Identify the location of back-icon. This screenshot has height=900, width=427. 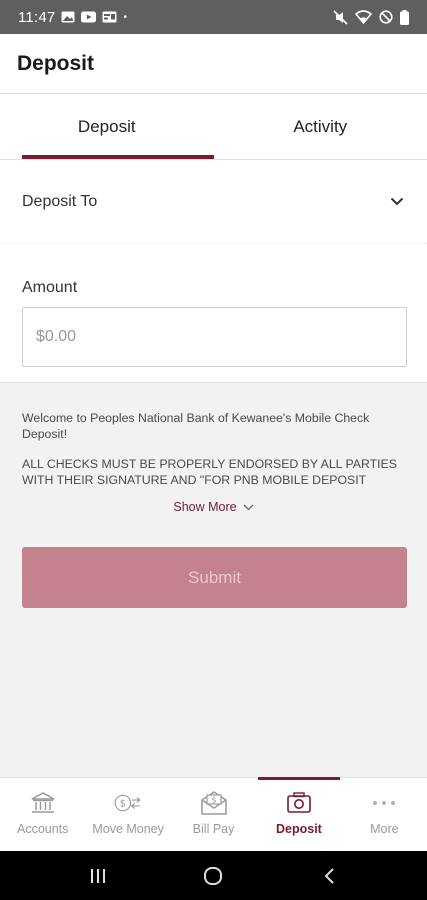
(329, 876).